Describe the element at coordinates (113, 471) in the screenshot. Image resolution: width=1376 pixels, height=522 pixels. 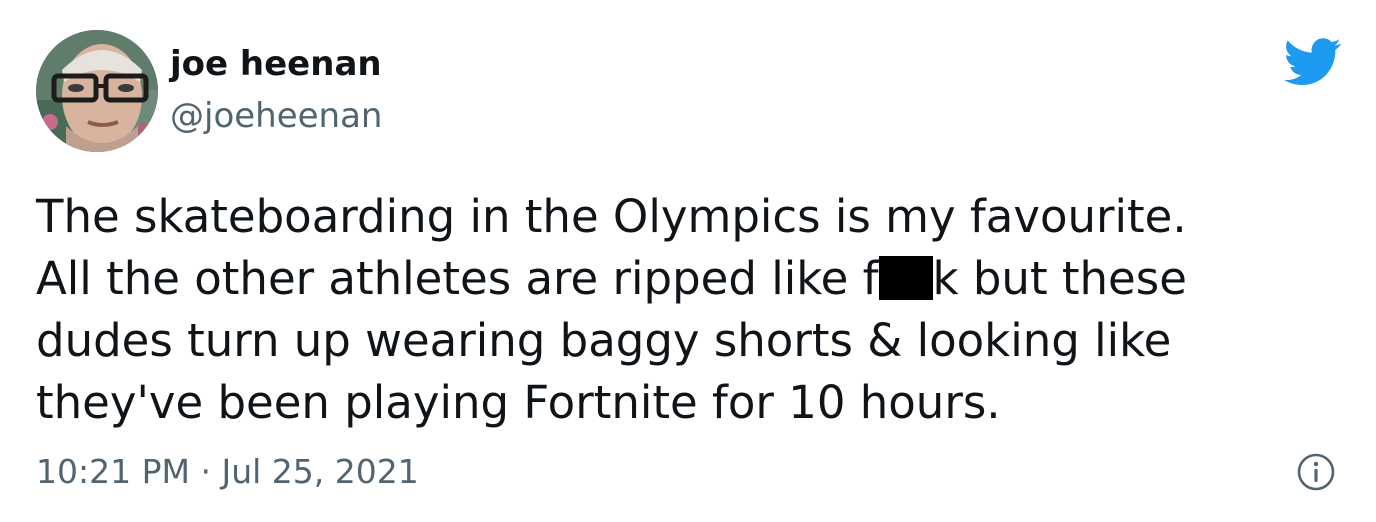
I see `tweet-time: 10:21 PM` at that location.